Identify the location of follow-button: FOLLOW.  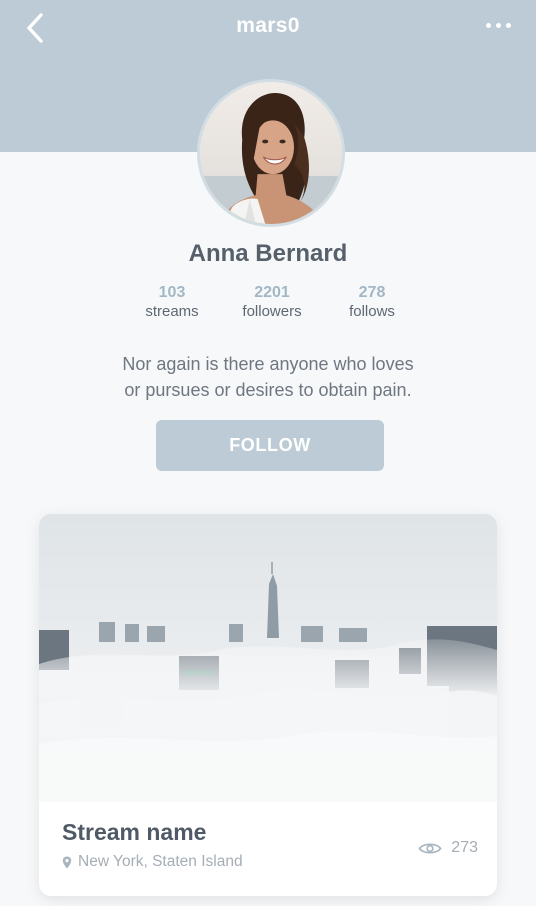
(270, 445).